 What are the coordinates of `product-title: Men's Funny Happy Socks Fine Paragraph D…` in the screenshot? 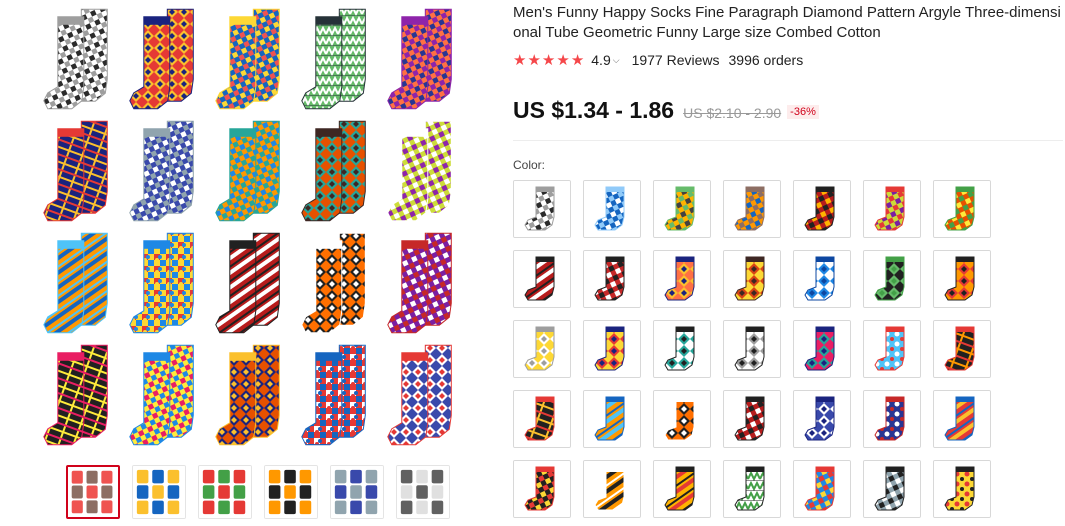 It's located at (787, 22).